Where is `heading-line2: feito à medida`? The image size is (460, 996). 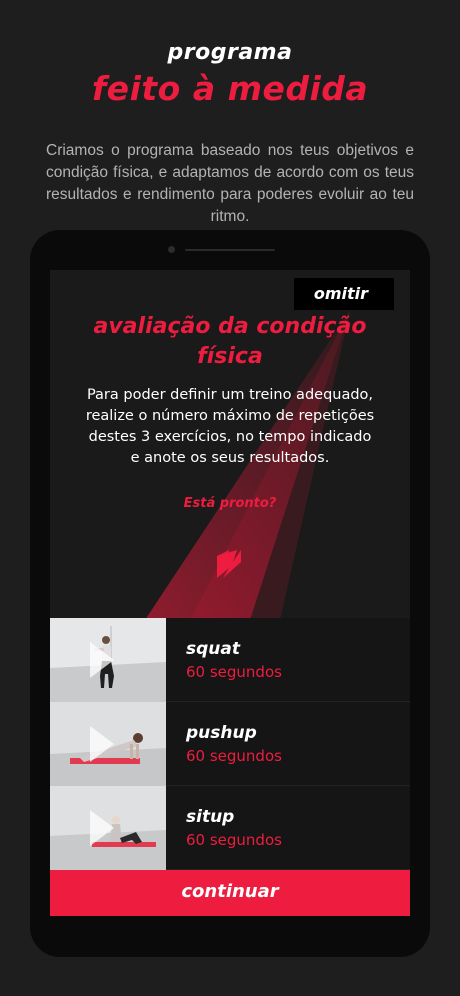
heading-line2: feito à medida is located at coordinates (230, 88).